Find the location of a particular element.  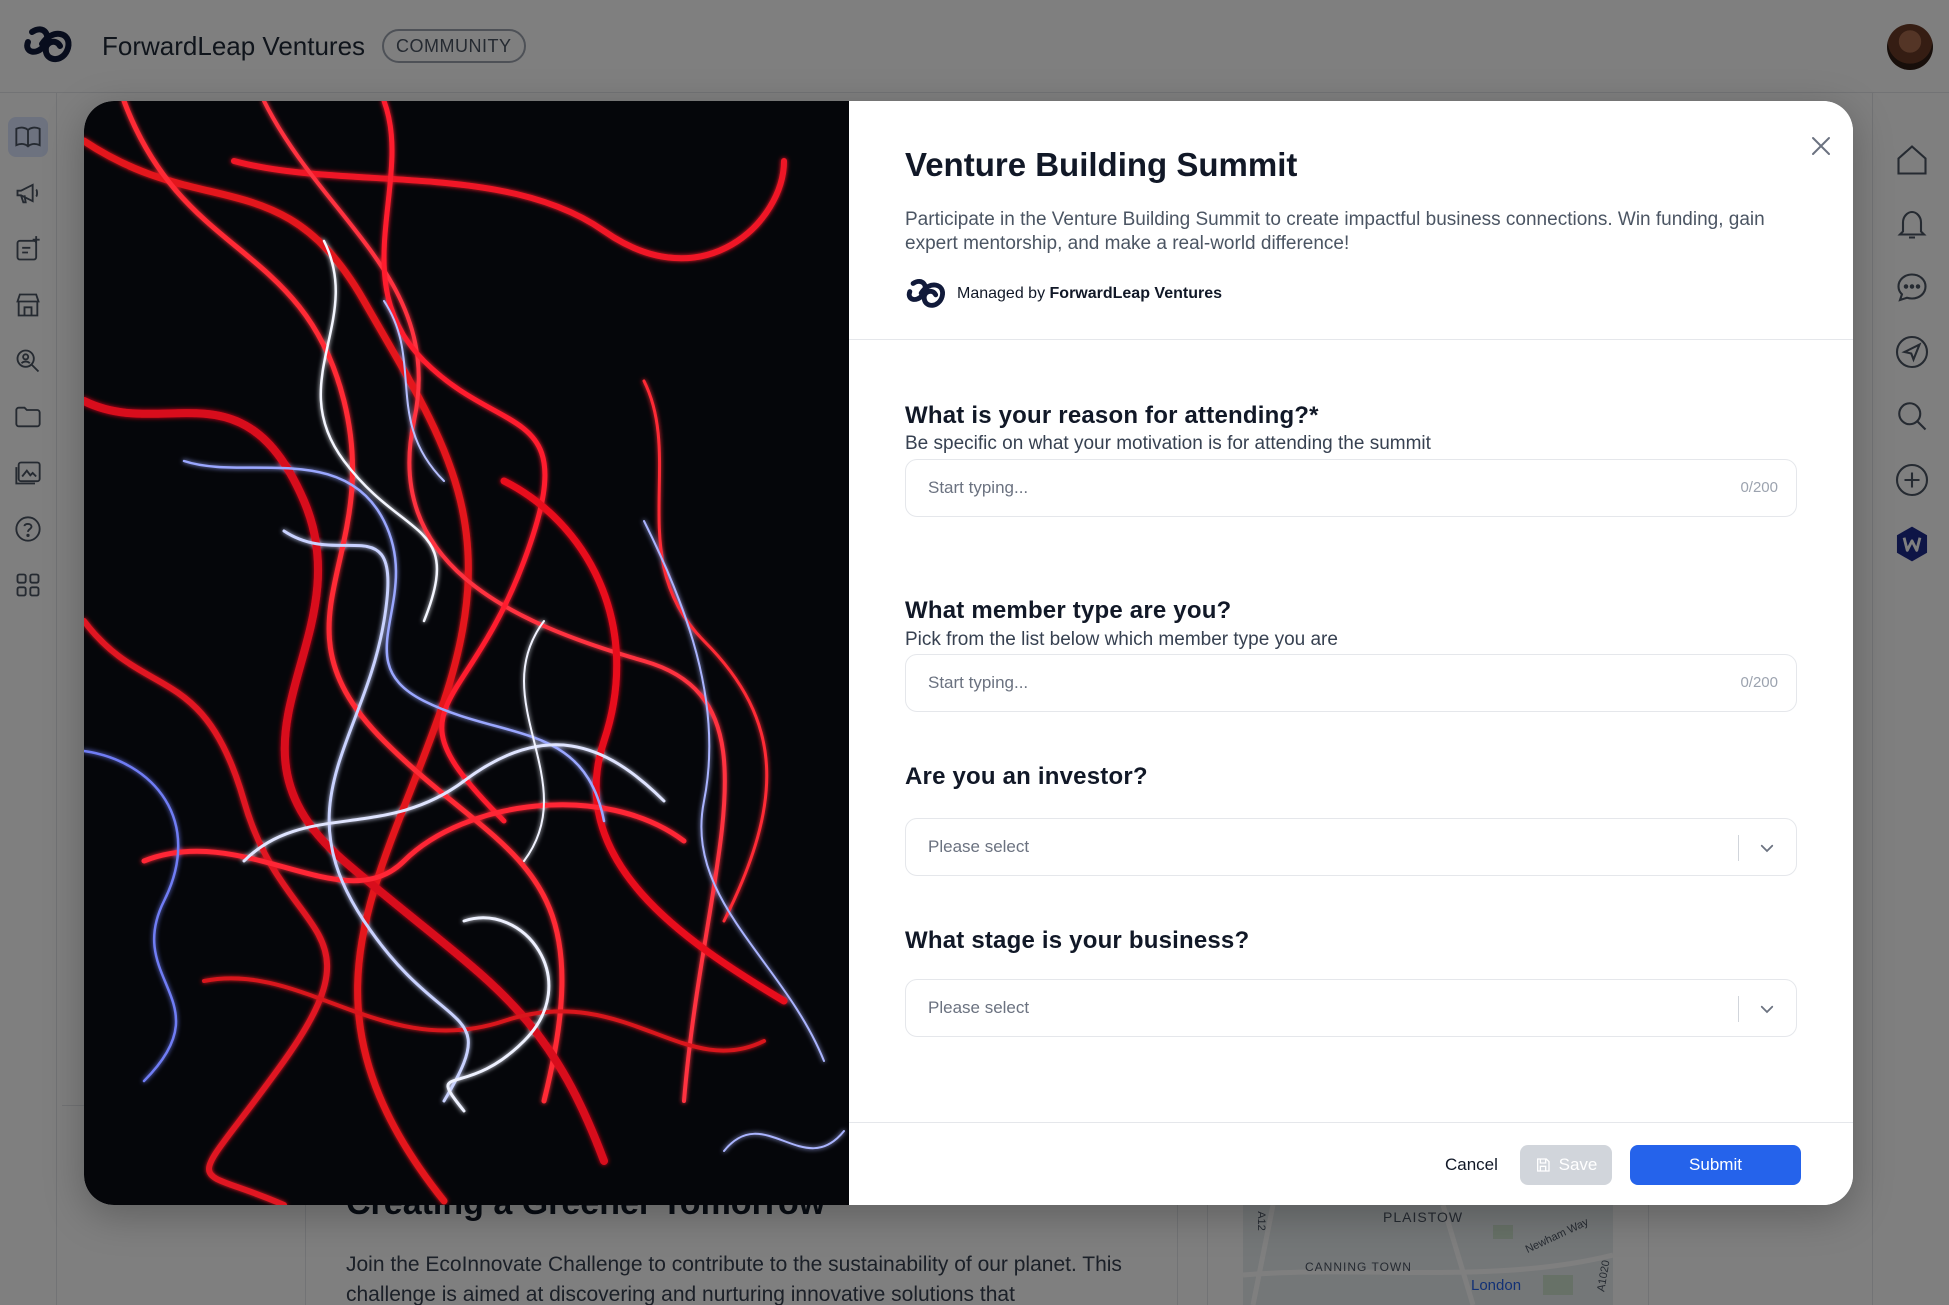

save-button: Save is located at coordinates (1566, 1165).